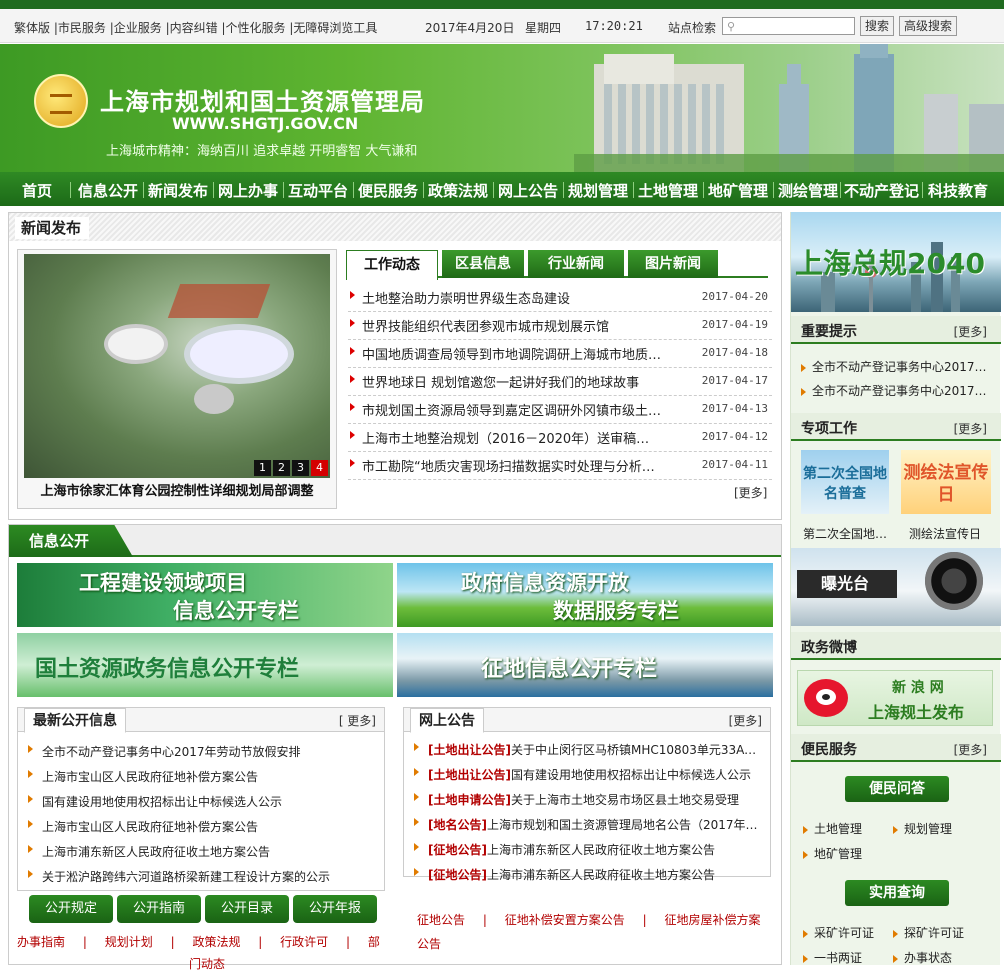 Image resolution: width=1004 pixels, height=972 pixels. I want to click on nav-interaction: 互动平台, so click(318, 190).